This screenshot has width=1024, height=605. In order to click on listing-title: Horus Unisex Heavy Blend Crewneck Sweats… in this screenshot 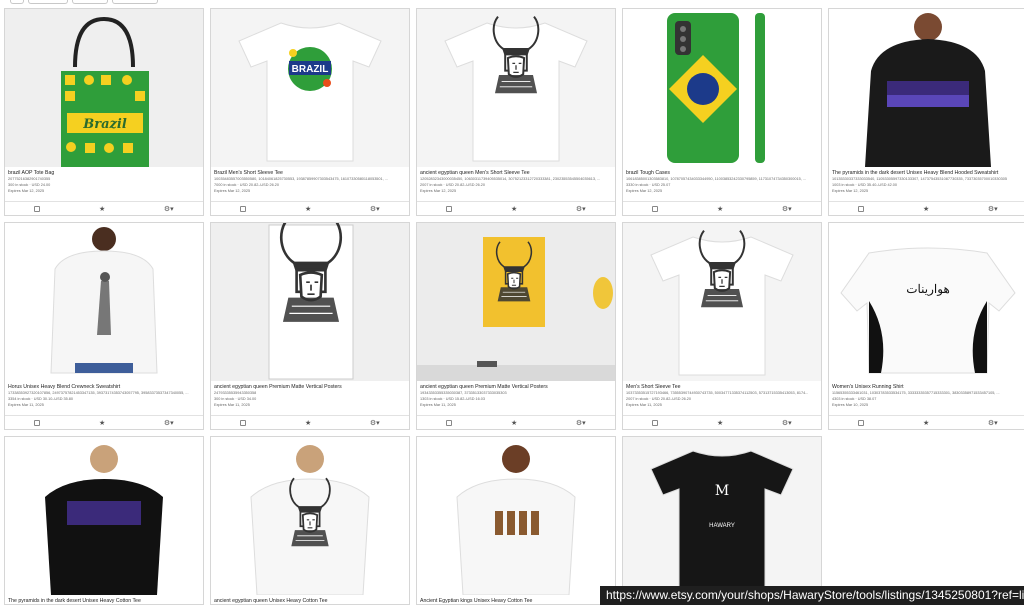, I will do `click(104, 387)`.